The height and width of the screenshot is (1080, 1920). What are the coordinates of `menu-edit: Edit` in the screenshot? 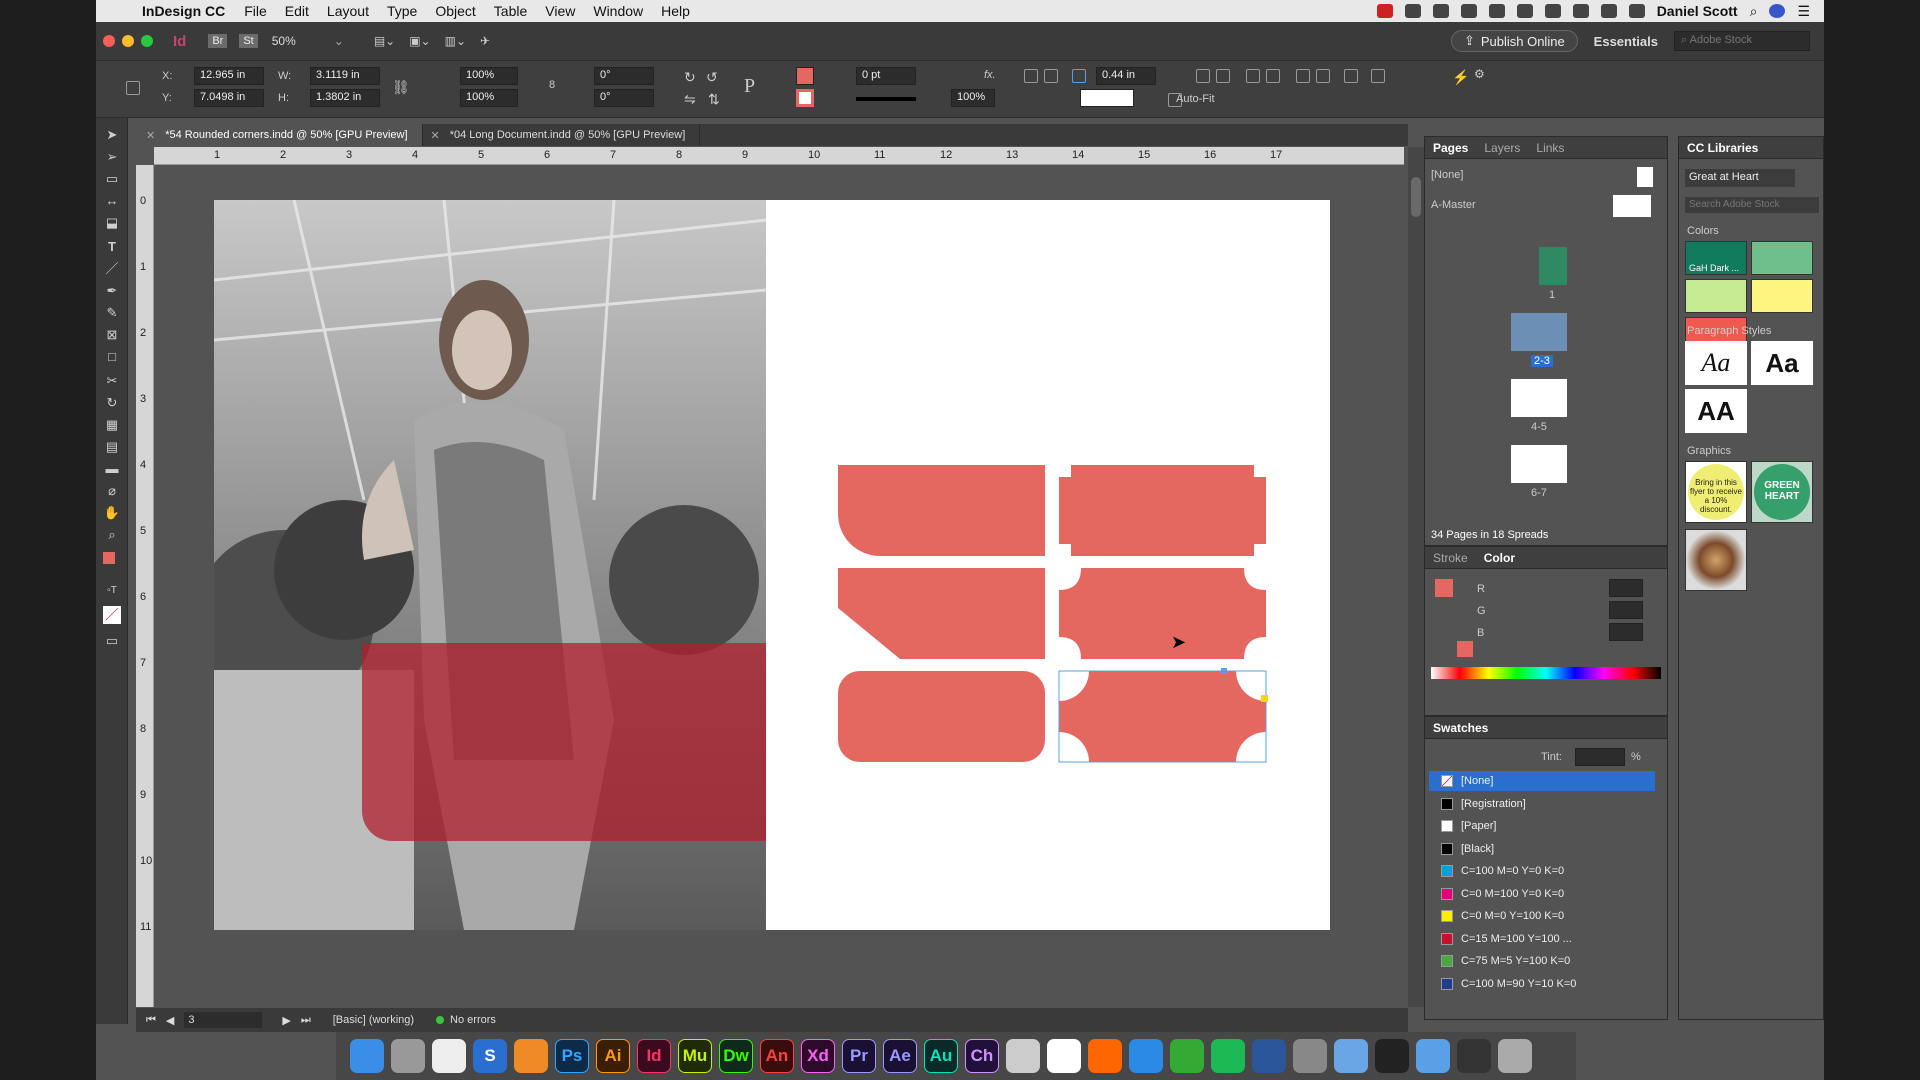 It's located at (297, 11).